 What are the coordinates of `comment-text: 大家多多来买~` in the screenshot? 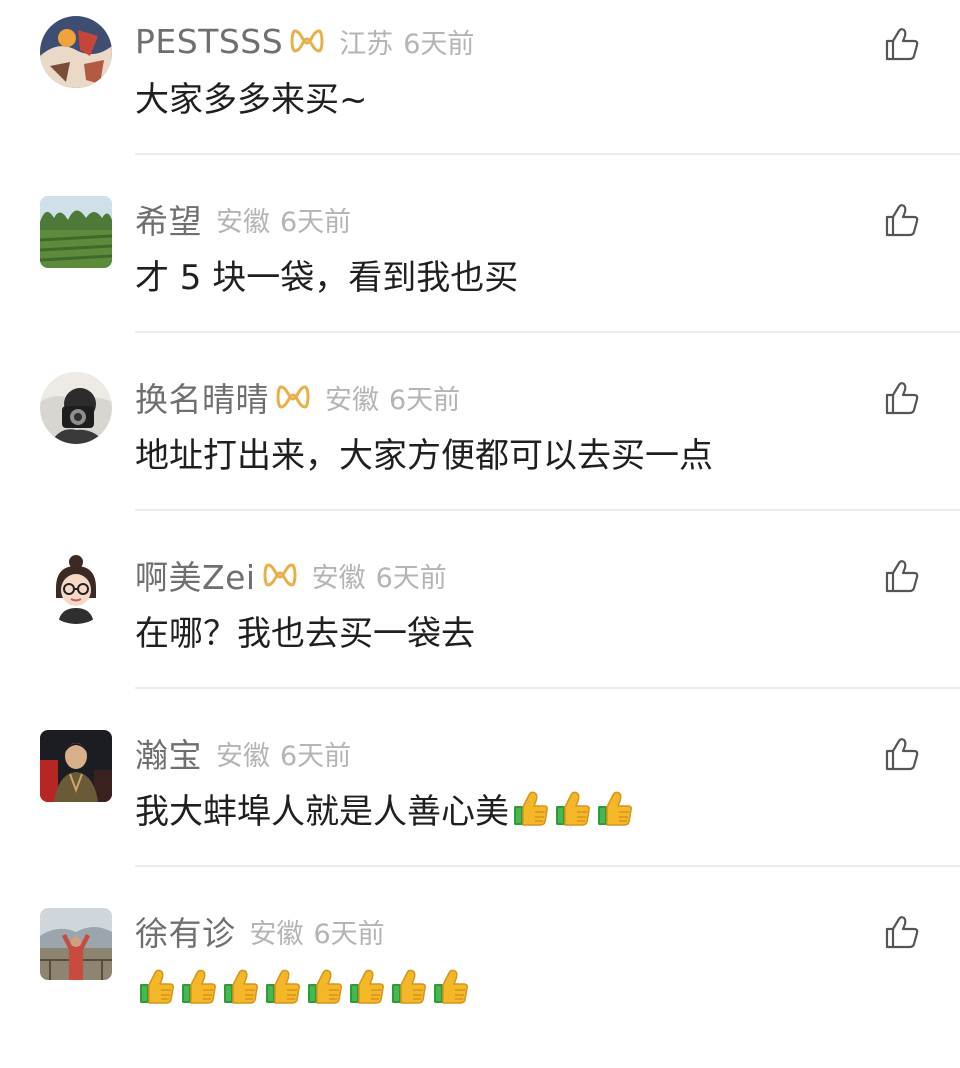 It's located at (251, 96).